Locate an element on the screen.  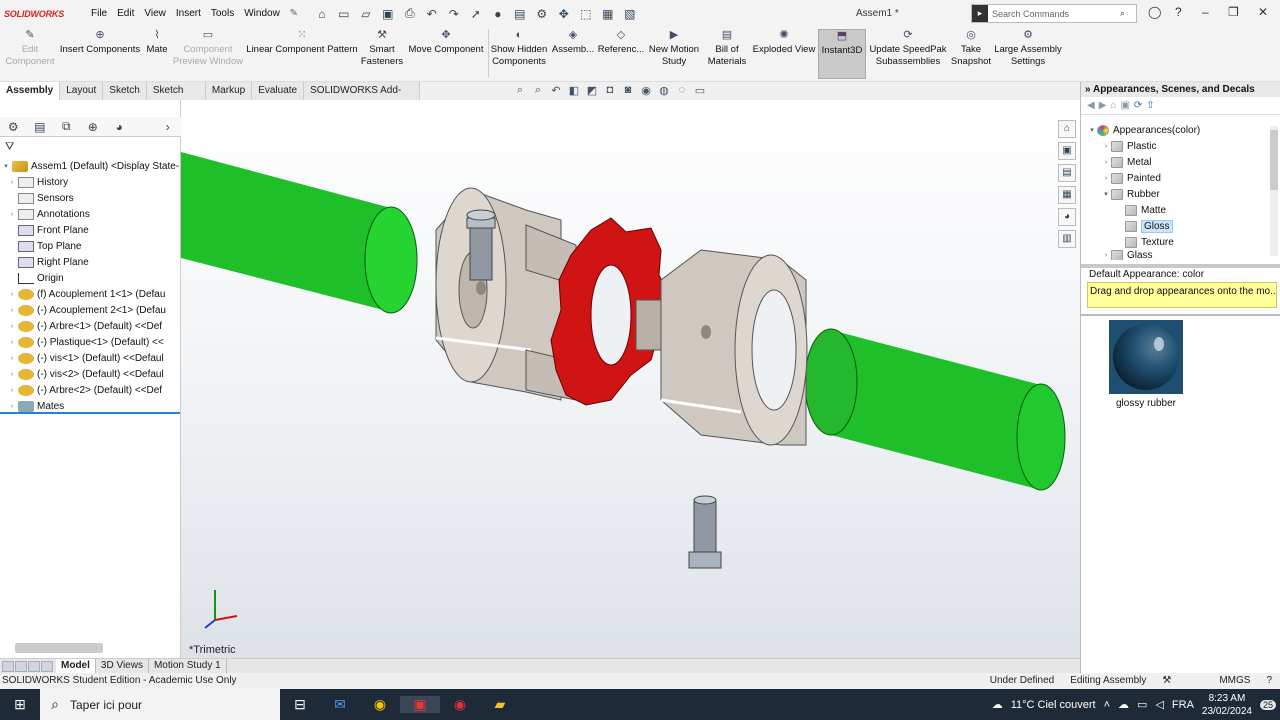
tab-evaluate: Evaluate is located at coordinates (278, 91).